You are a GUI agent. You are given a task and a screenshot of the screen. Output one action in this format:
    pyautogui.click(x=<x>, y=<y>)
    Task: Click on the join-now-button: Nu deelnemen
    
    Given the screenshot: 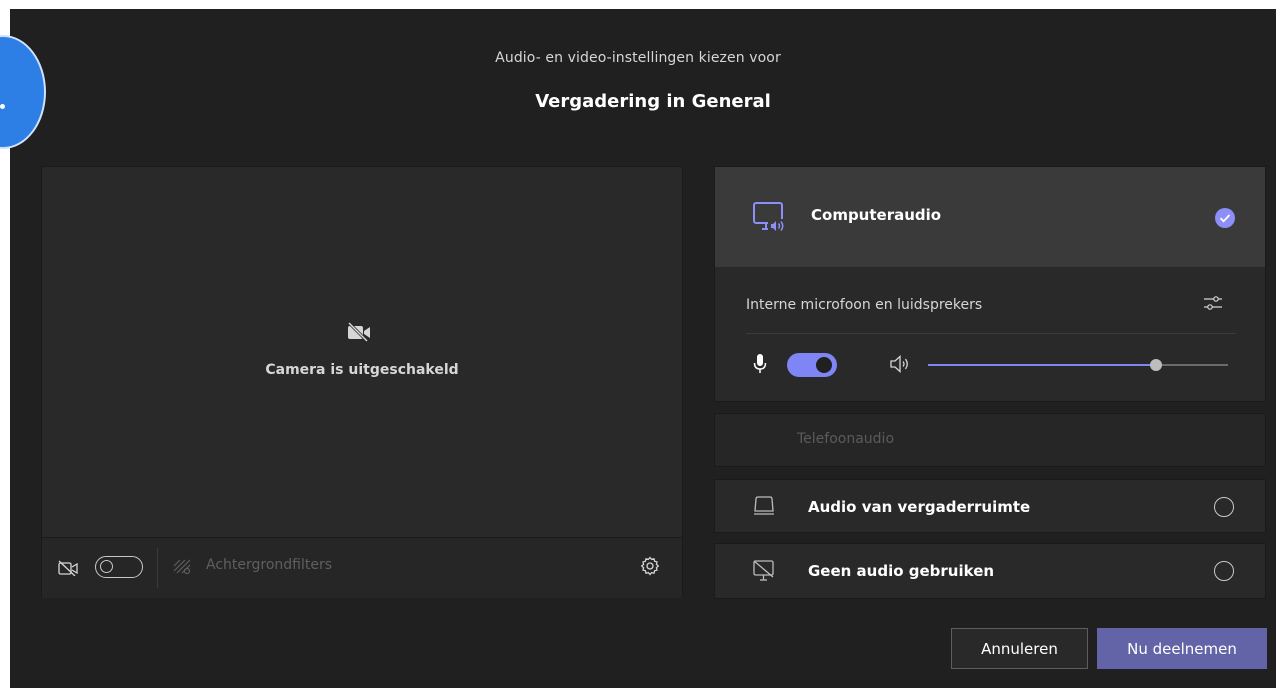 What is the action you would take?
    pyautogui.click(x=1182, y=648)
    